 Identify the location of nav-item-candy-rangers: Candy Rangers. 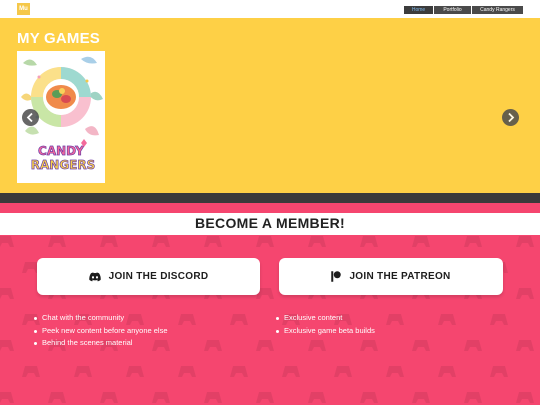
(497, 10).